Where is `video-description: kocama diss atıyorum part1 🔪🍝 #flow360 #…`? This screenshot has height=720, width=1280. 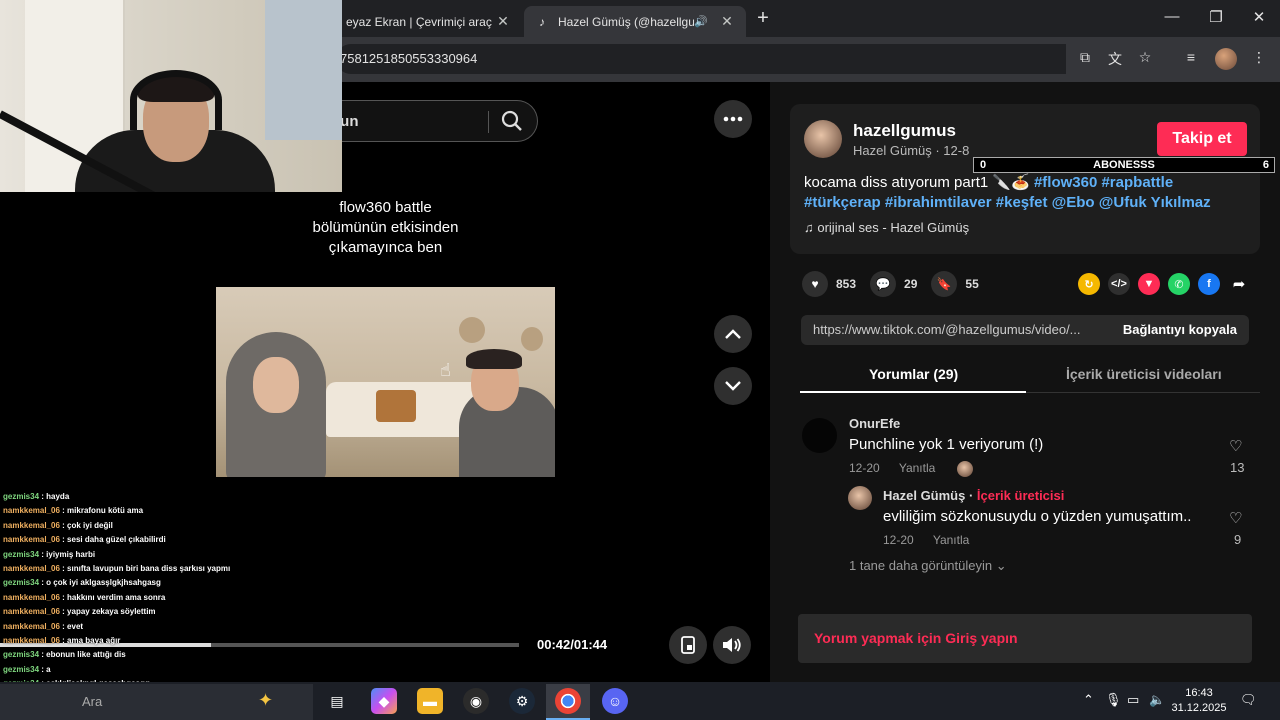 video-description: kocama diss atıyorum part1 🔪🍝 #flow360 #… is located at coordinates (1026, 193).